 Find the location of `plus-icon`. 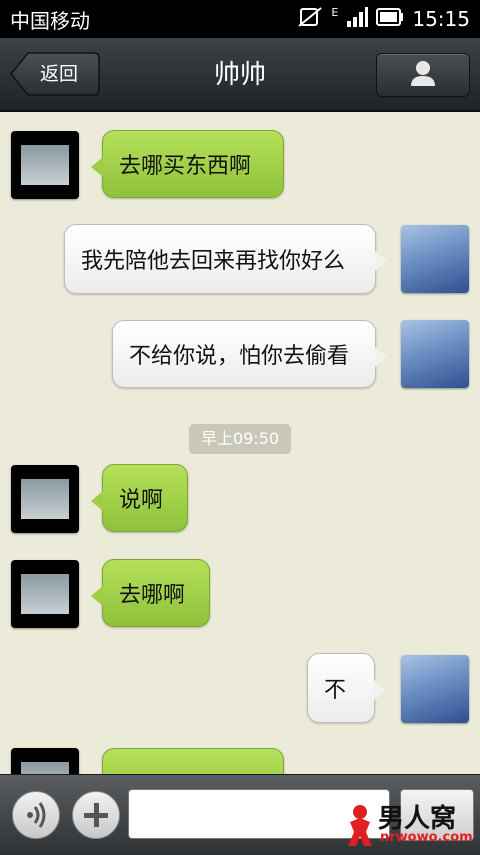

plus-icon is located at coordinates (96, 822).